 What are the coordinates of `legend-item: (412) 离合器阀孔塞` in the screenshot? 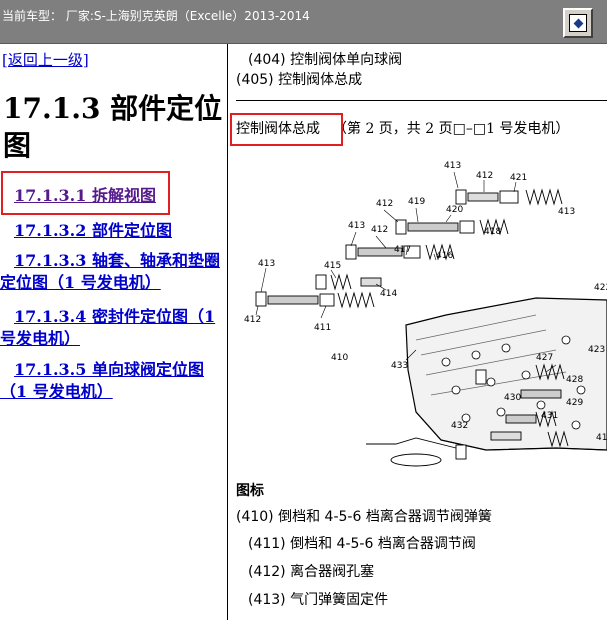 It's located at (311, 572).